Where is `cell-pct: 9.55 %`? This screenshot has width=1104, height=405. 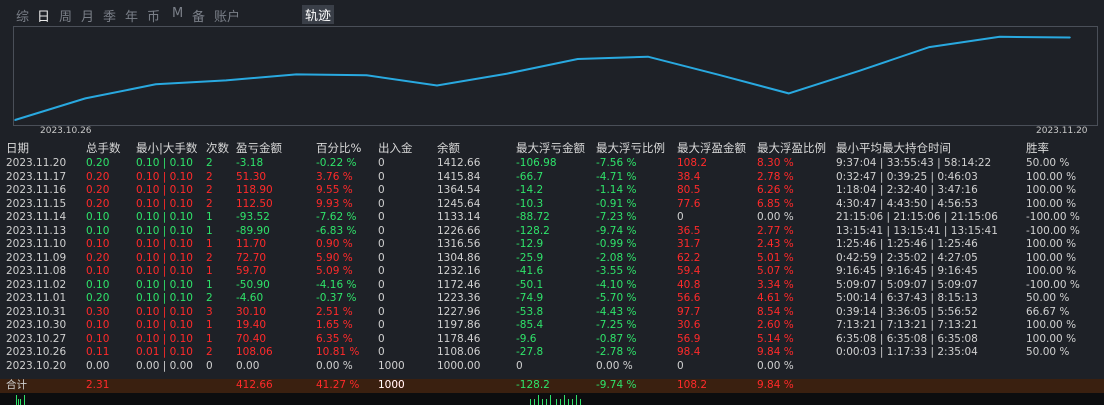
cell-pct: 9.55 % is located at coordinates (334, 190).